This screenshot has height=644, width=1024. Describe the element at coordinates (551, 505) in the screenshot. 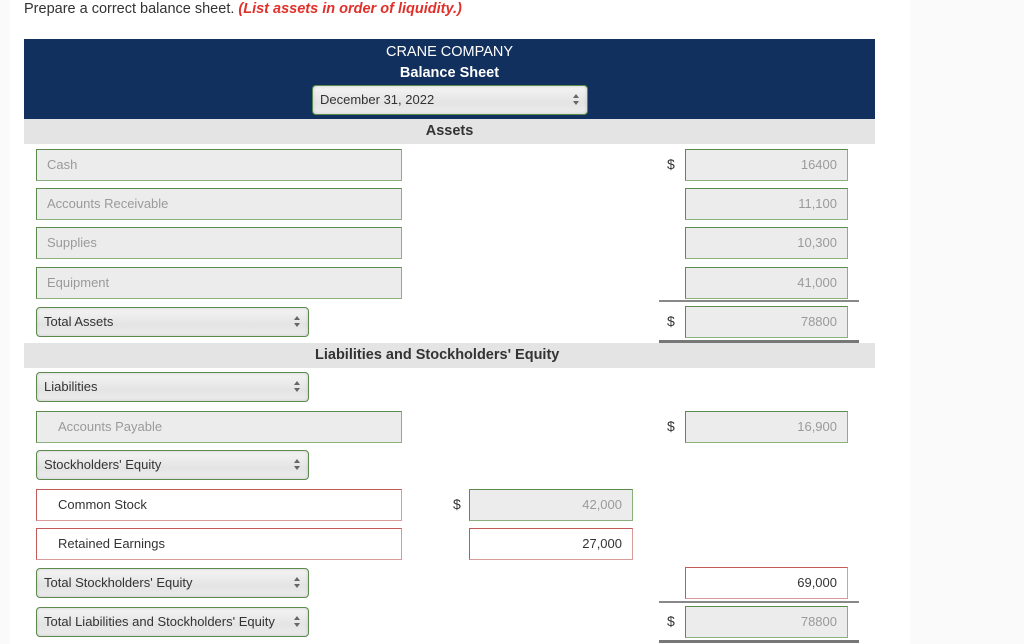

I see `equity-value-common-stock: 42,000` at that location.